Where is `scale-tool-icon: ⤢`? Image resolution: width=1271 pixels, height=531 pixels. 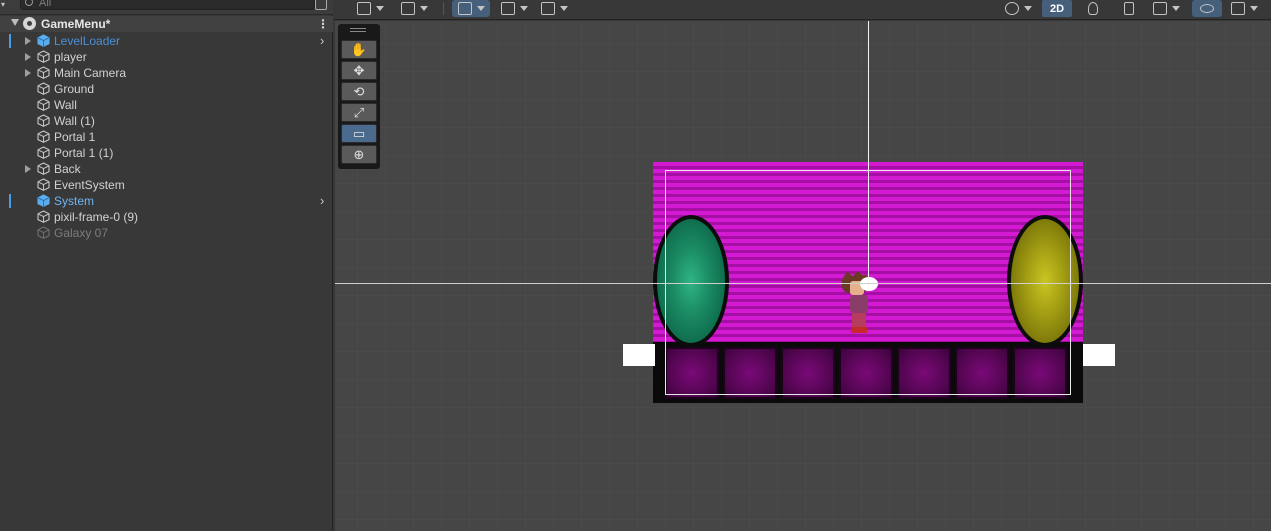 scale-tool-icon: ⤢ is located at coordinates (359, 112).